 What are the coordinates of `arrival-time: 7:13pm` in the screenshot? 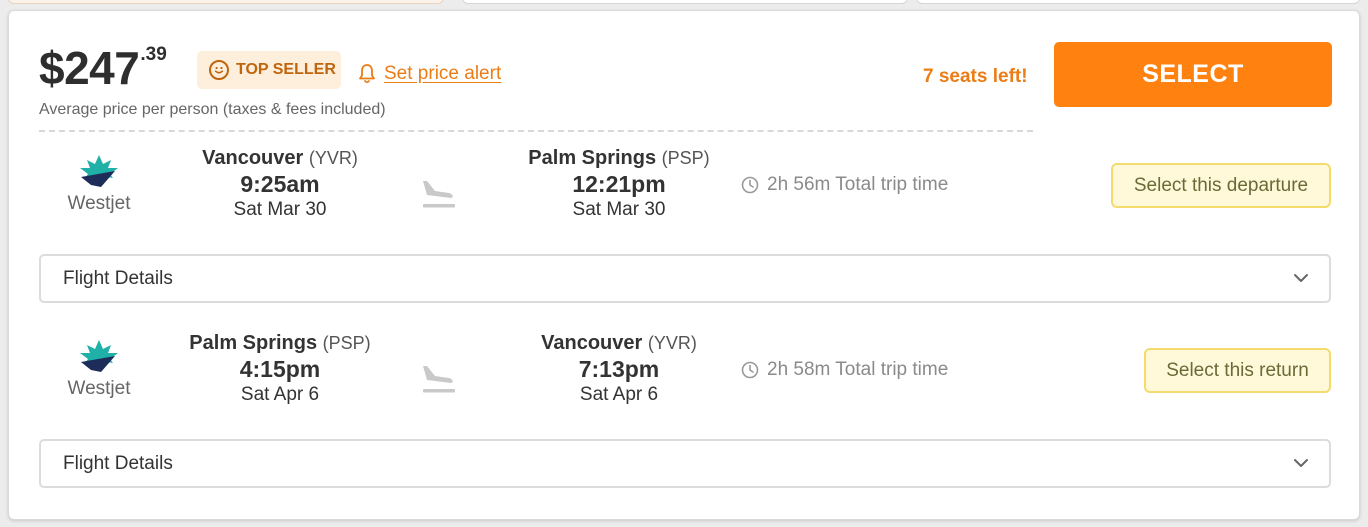 It's located at (619, 369).